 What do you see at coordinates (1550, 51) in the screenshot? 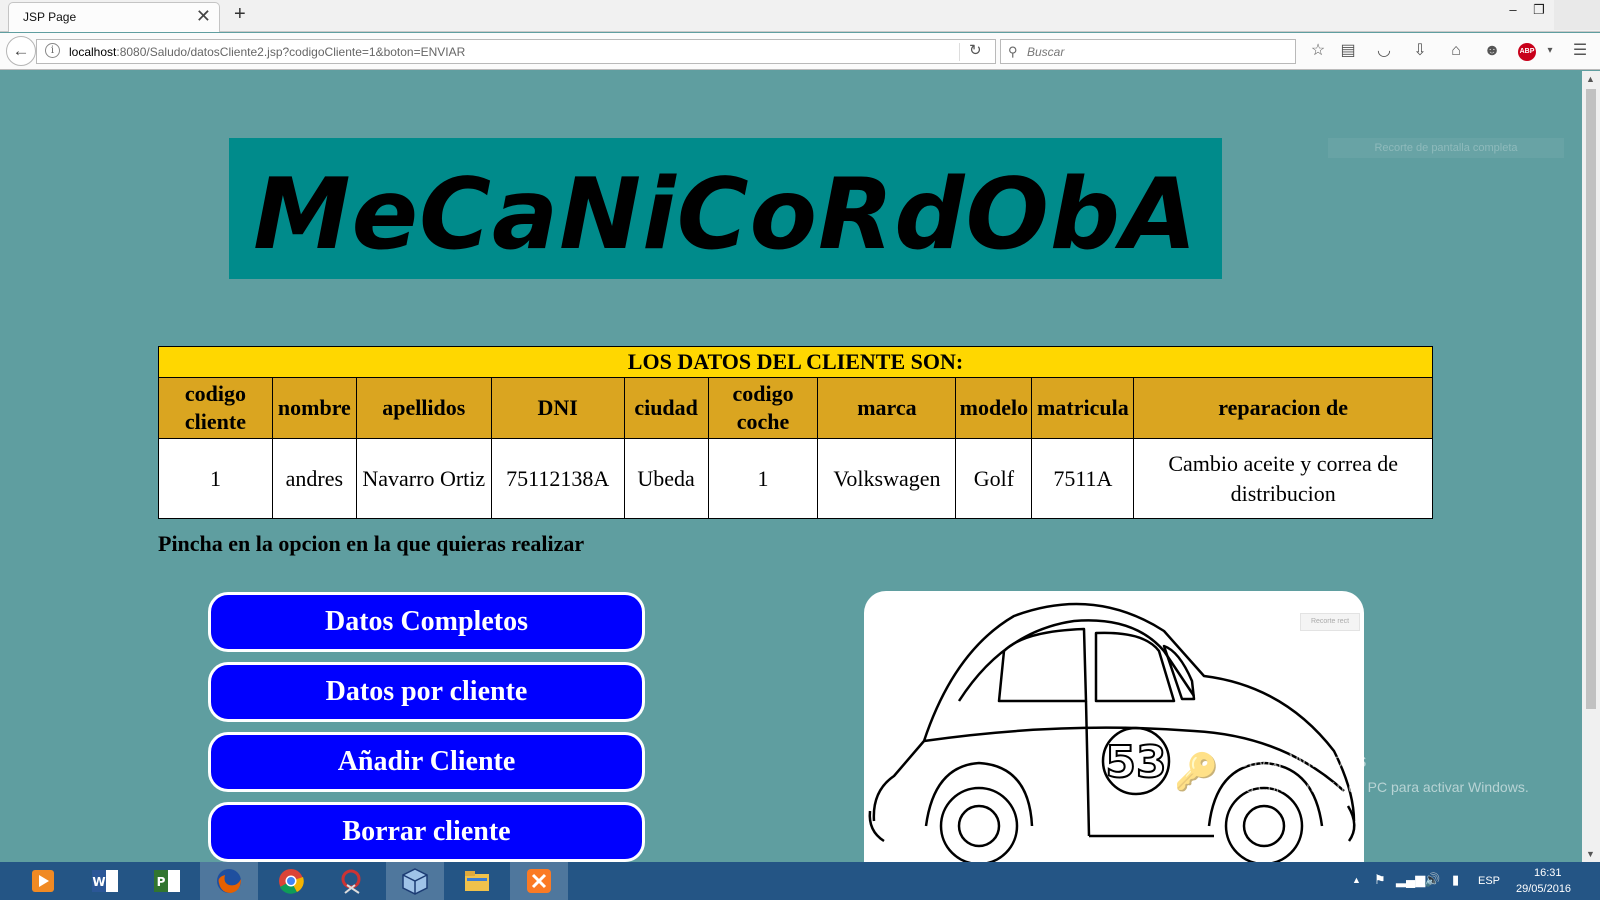
I see `adblock-dropdown-icon: ▾` at bounding box center [1550, 51].